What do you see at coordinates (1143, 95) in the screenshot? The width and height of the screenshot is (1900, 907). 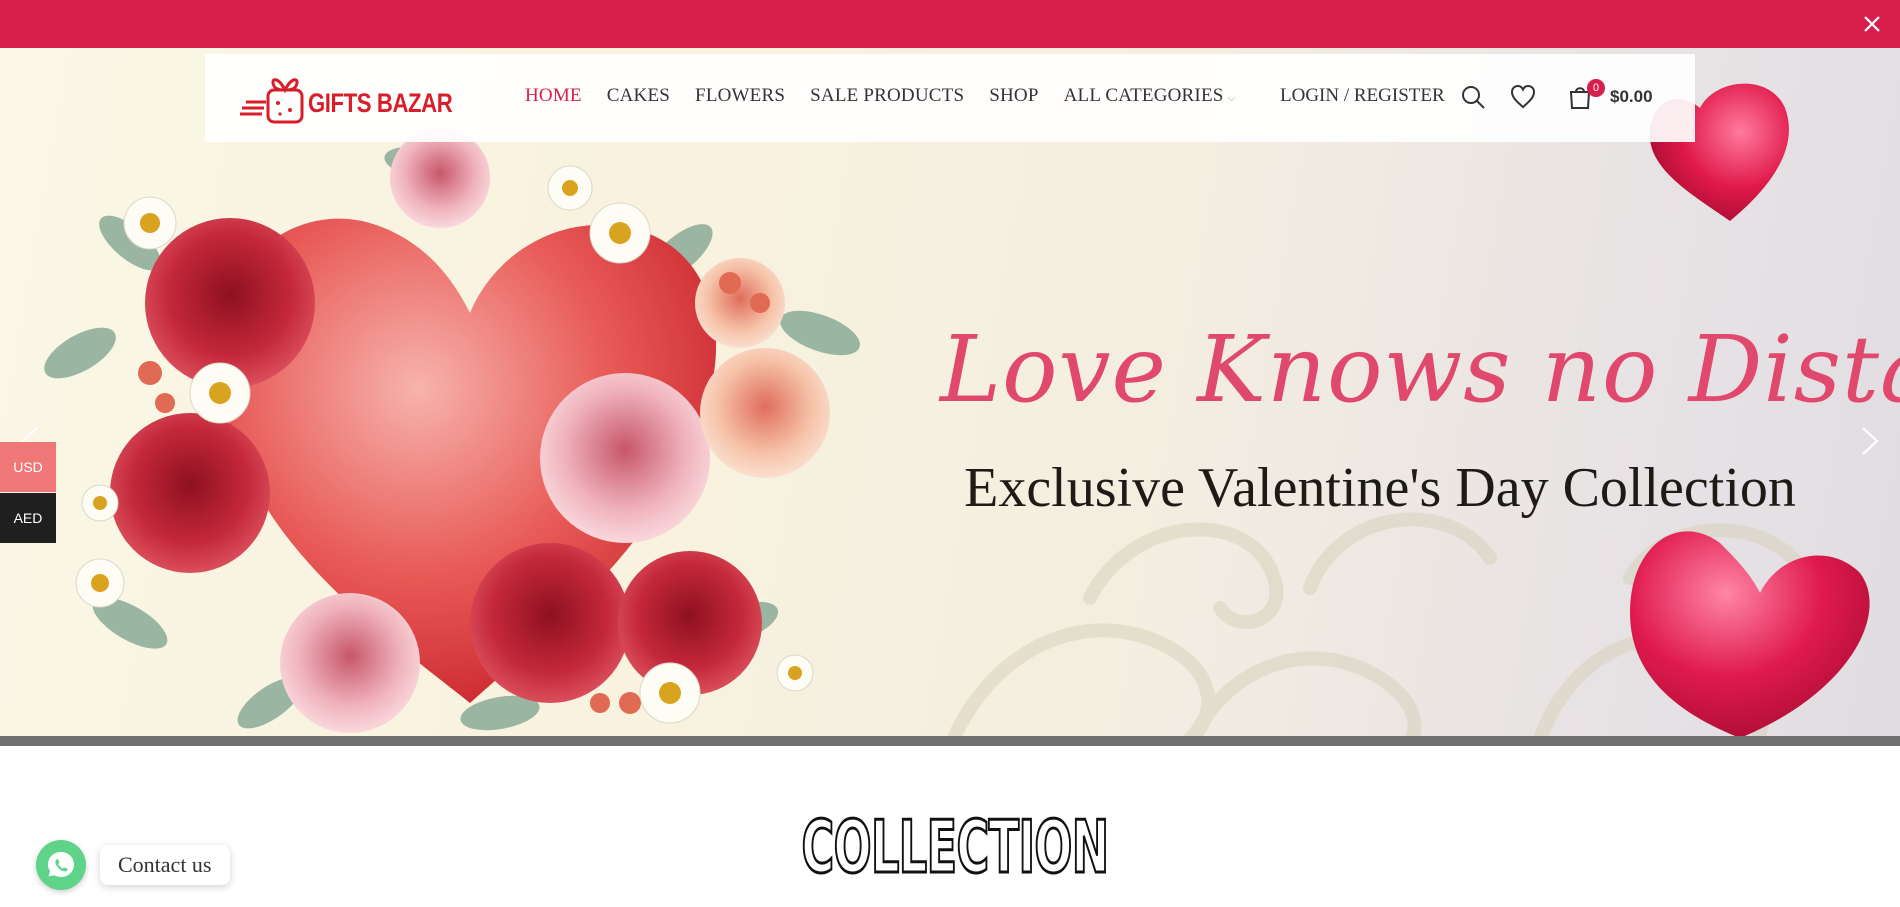 I see `nav-item-label: ALL CATEGORIES` at bounding box center [1143, 95].